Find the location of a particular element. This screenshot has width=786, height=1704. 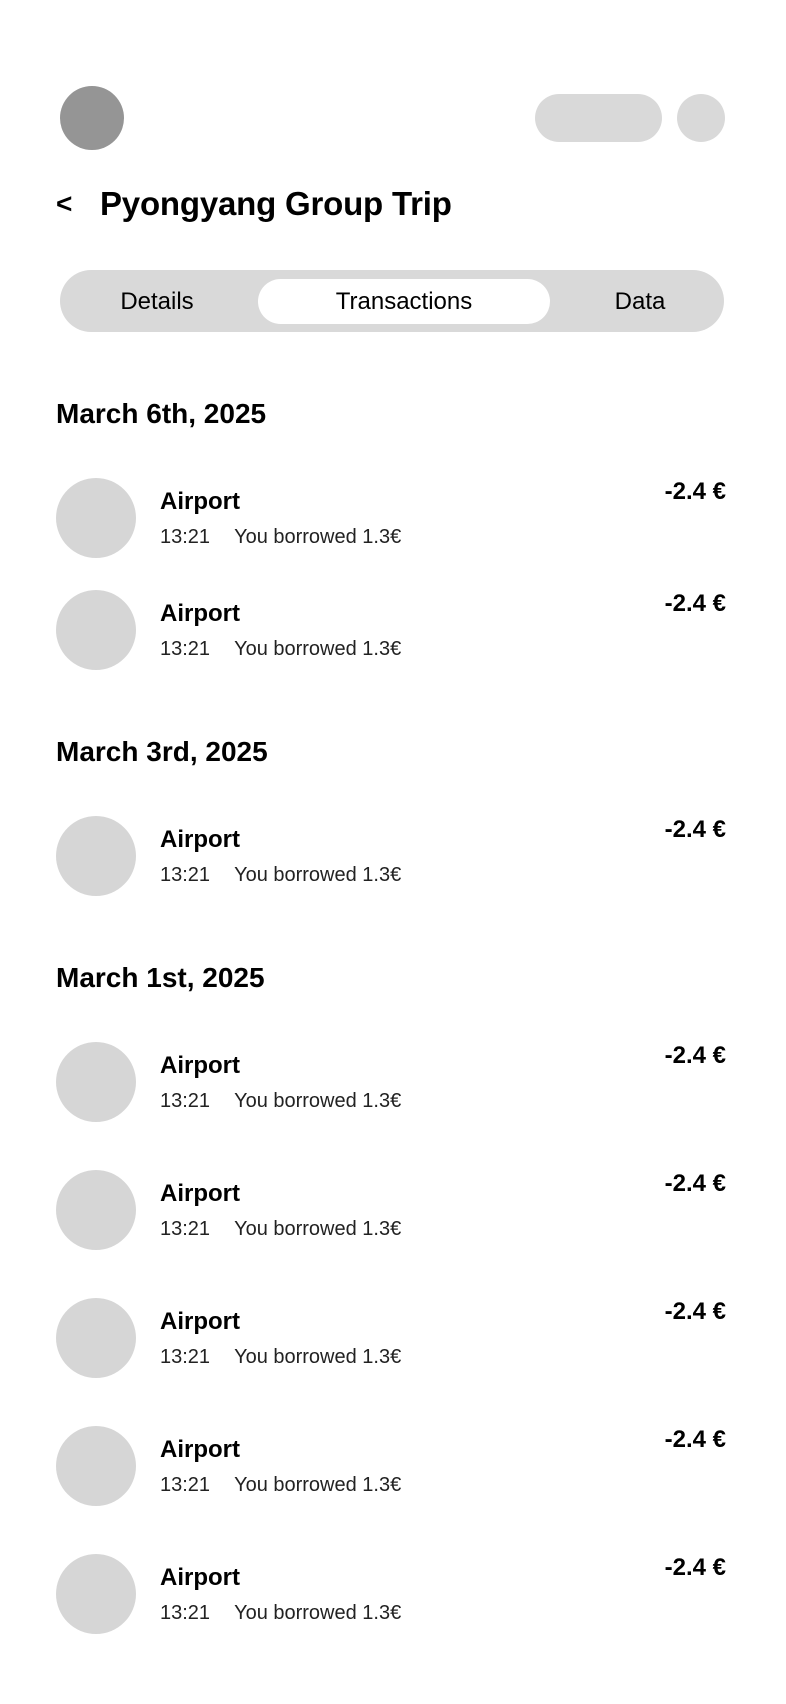

profile-avatar is located at coordinates (92, 118).